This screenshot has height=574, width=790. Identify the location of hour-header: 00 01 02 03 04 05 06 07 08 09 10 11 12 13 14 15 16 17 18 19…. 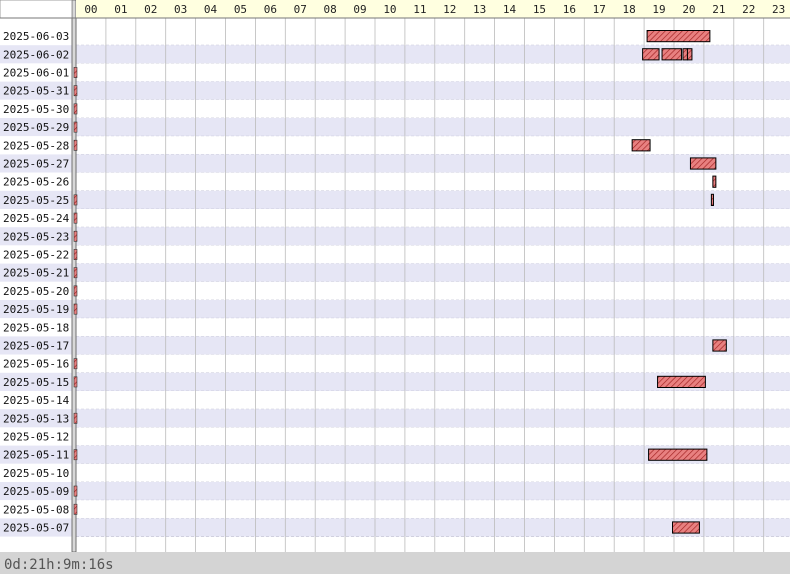
(395, 9).